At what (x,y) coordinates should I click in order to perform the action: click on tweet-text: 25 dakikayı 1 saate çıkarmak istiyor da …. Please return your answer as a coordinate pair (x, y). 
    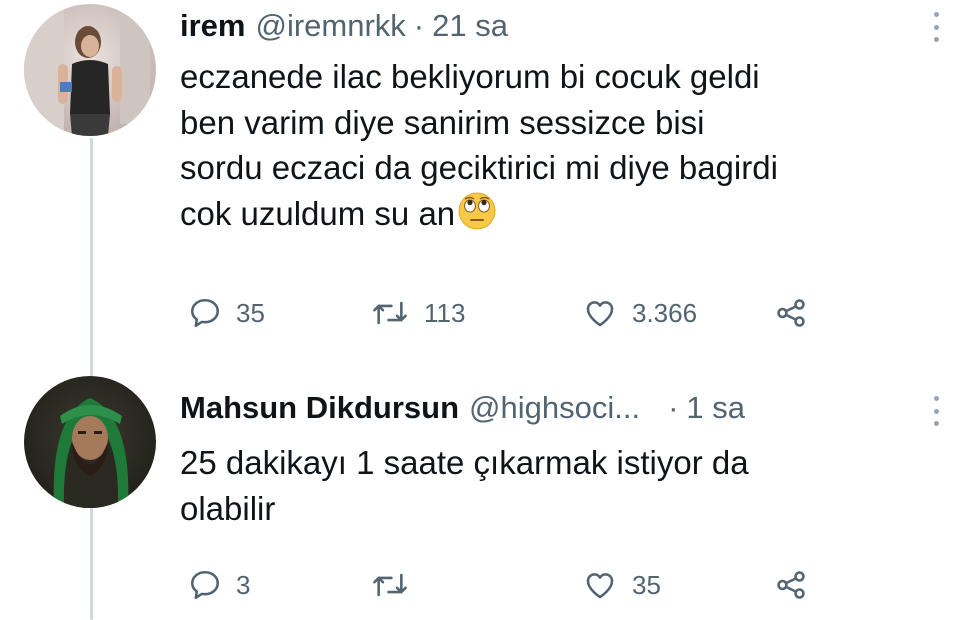
    Looking at the image, I should click on (560, 485).